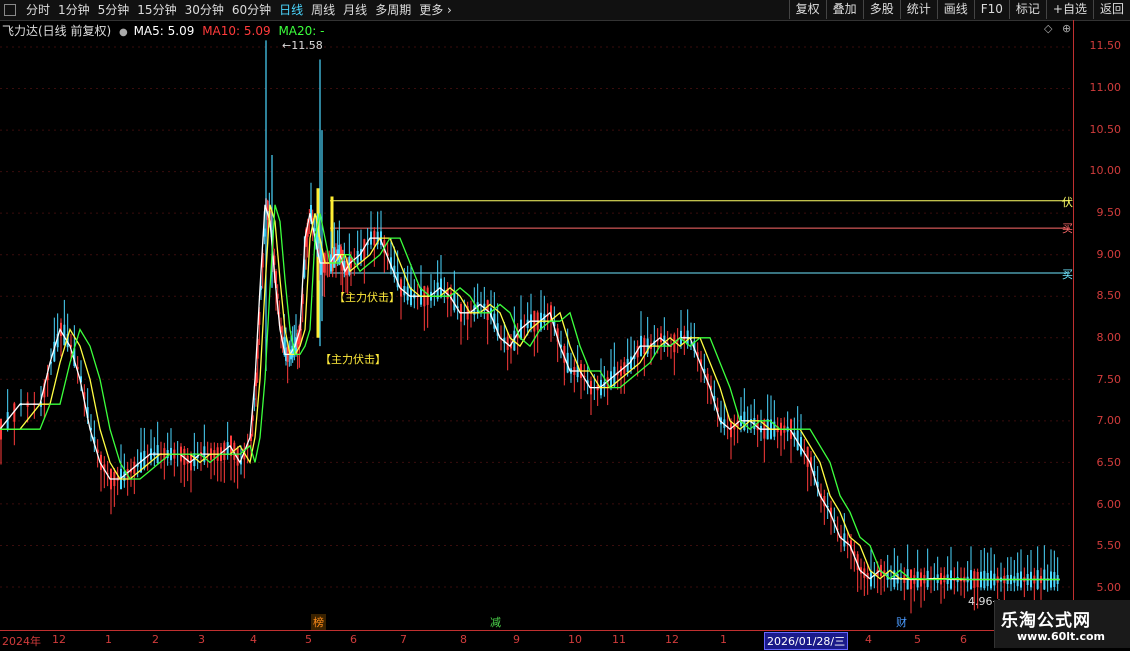  Describe the element at coordinates (516, 639) in the screenshot. I see `x-tick-label: 9` at that location.